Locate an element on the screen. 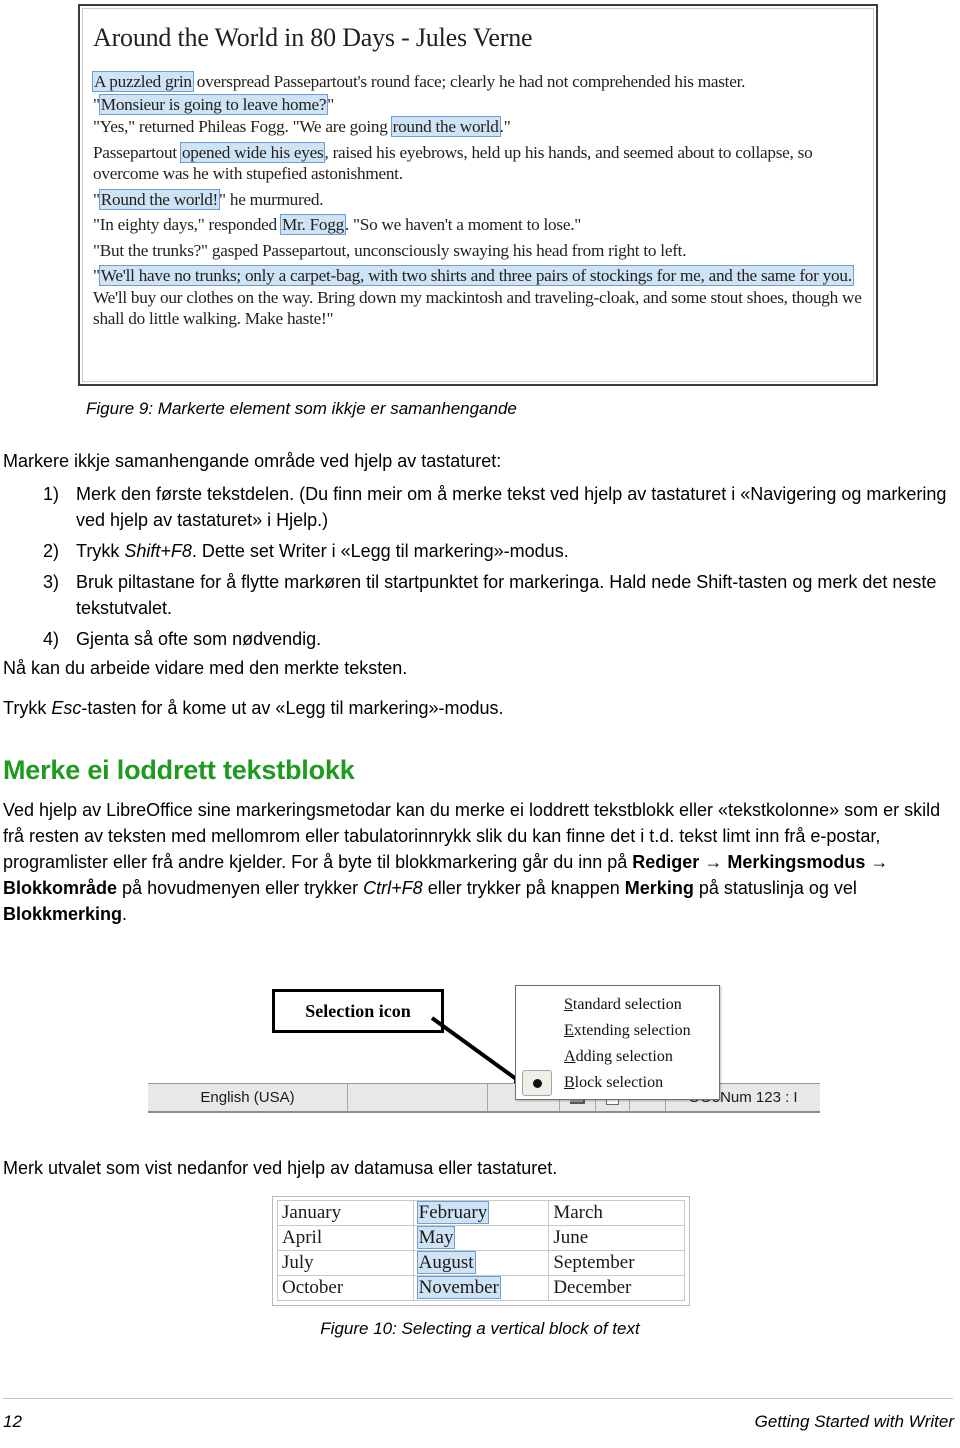  selection-icon-callout-label: Selection icon is located at coordinates (358, 1010).